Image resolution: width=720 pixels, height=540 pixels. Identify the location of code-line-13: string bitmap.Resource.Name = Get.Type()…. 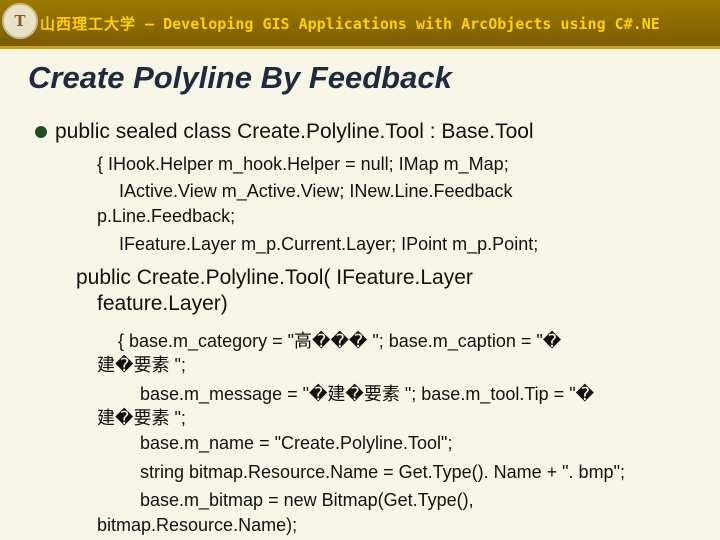
(382, 472).